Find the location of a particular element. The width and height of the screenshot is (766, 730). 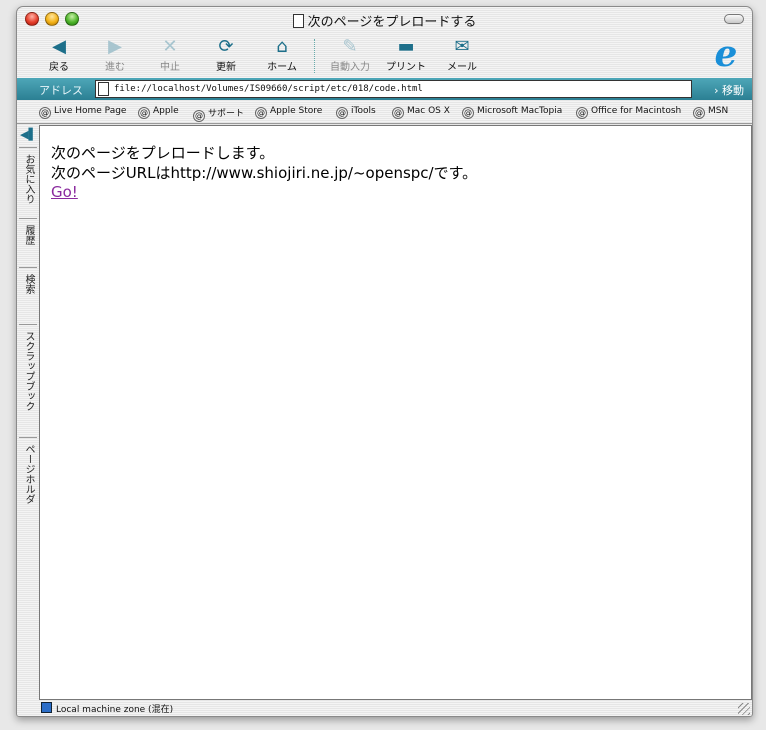

refresh-icon: ⟳ is located at coordinates (226, 46).